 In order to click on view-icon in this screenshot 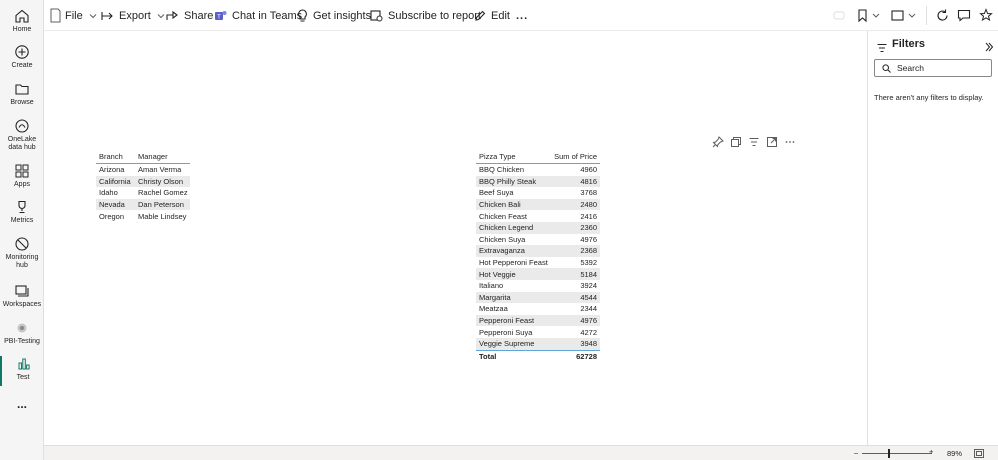, I will do `click(903, 15)`.